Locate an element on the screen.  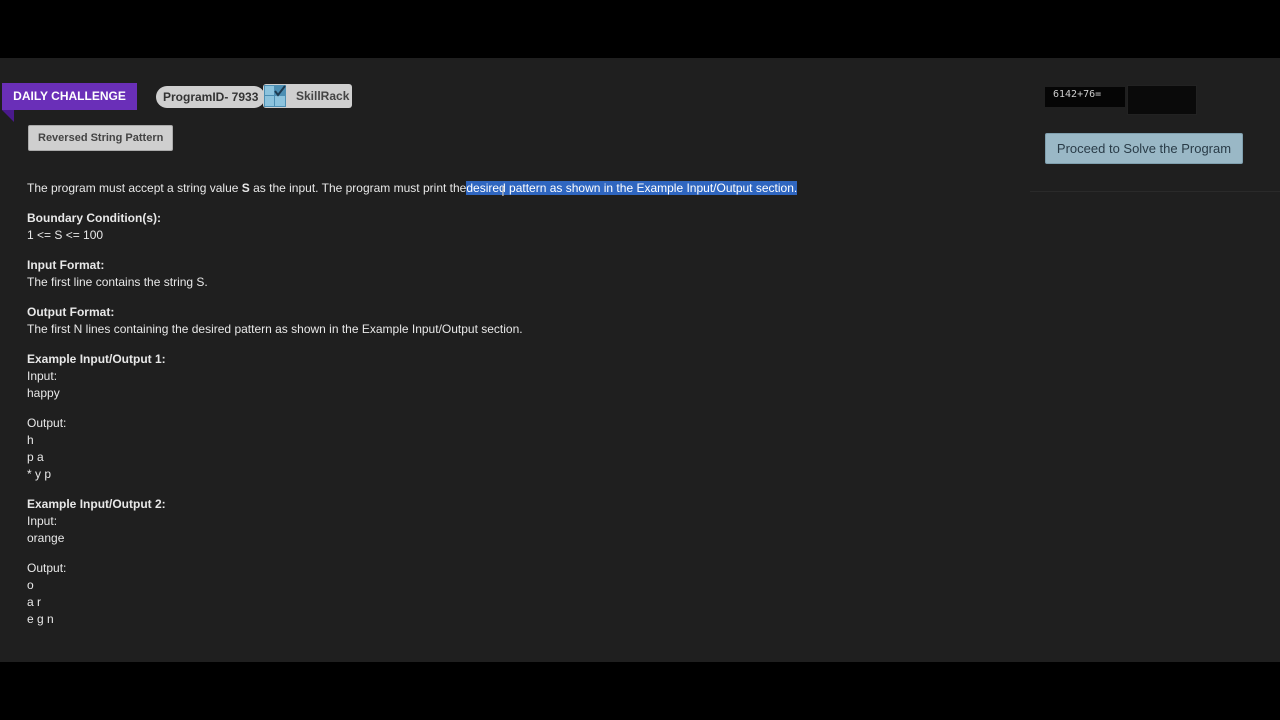
problem-title-tag: Reversed String Pattern is located at coordinates (101, 138).